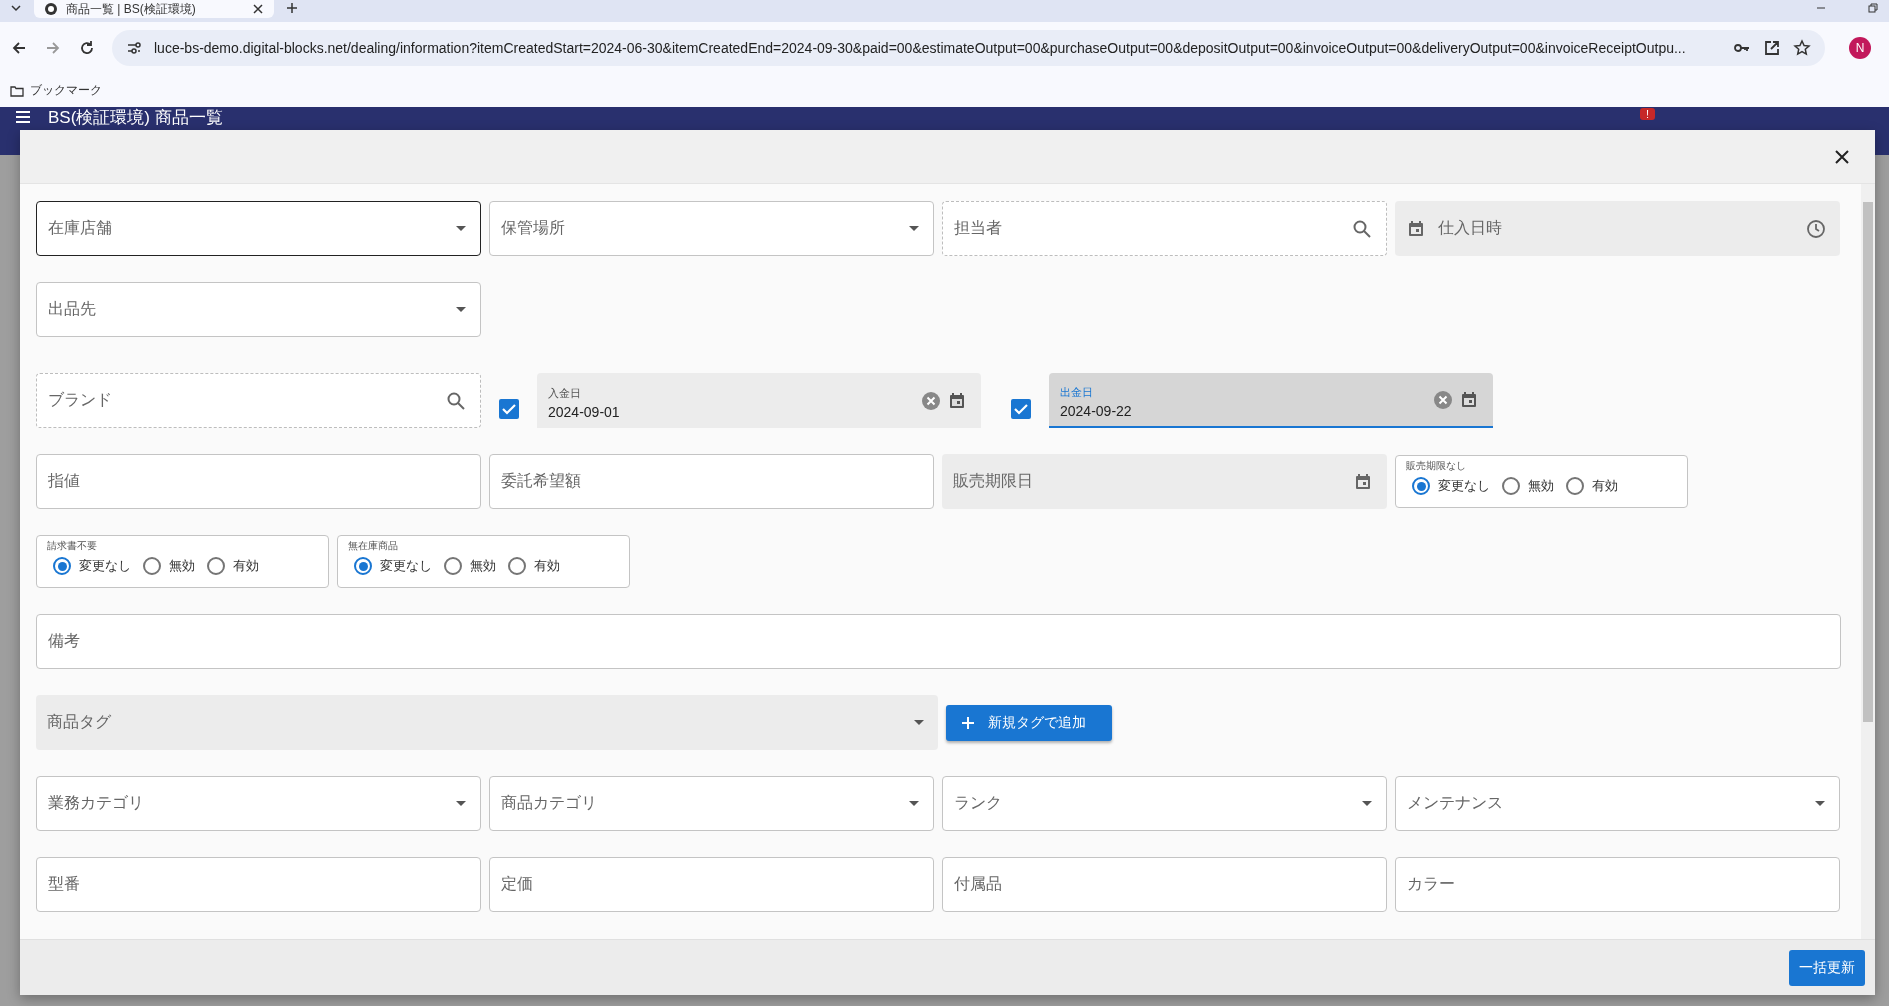  What do you see at coordinates (1816, 228) in the screenshot?
I see `clock-icon` at bounding box center [1816, 228].